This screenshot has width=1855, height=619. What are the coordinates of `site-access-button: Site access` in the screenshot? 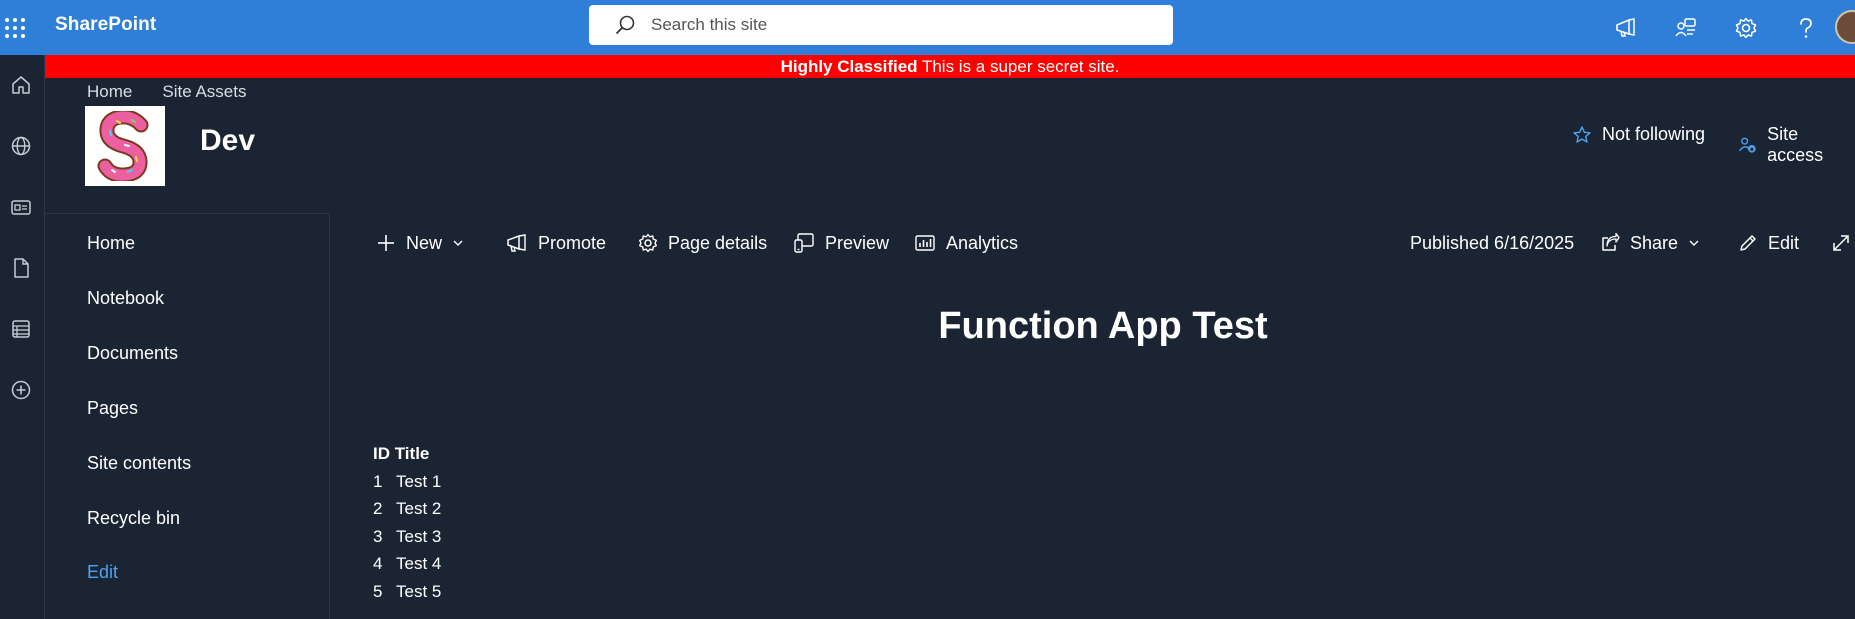 It's located at (1796, 145).